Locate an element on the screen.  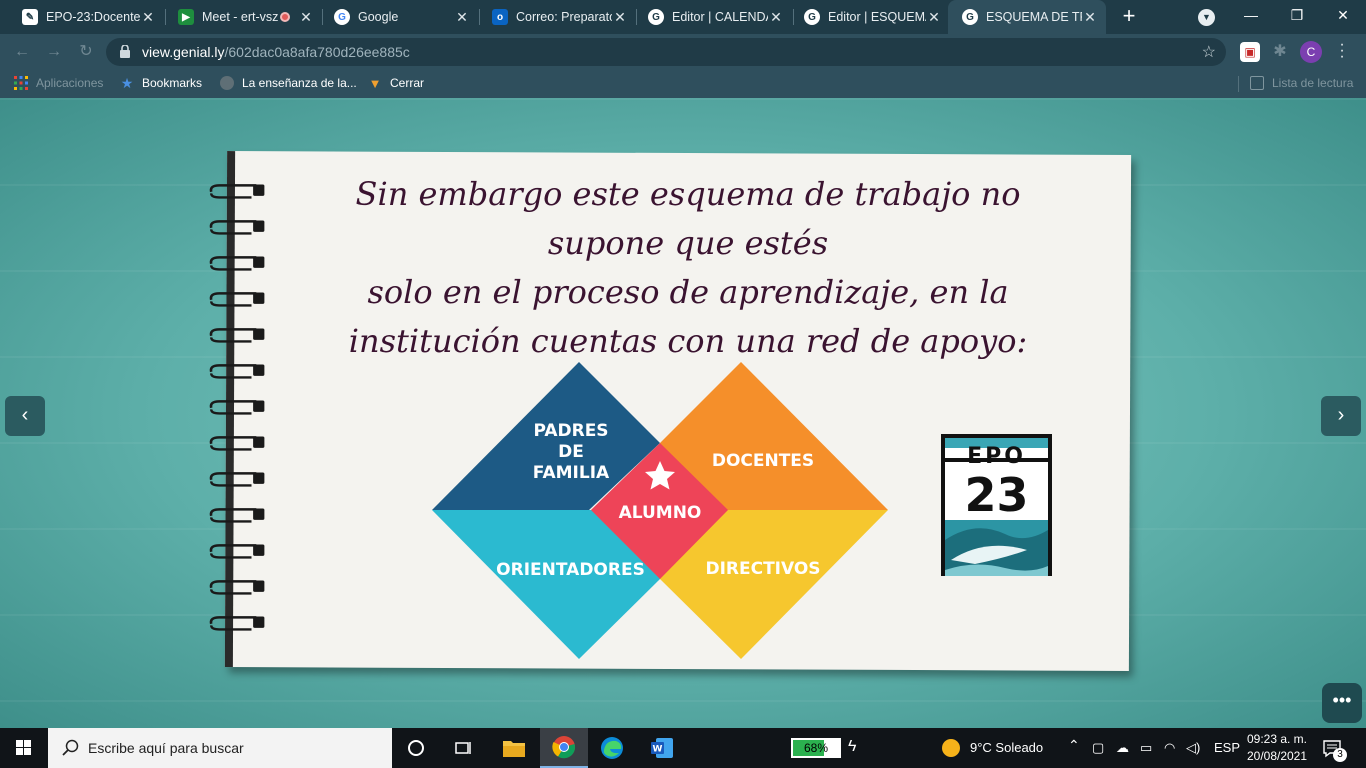
alumno-label: ALUMNO is located at coordinates (660, 513).